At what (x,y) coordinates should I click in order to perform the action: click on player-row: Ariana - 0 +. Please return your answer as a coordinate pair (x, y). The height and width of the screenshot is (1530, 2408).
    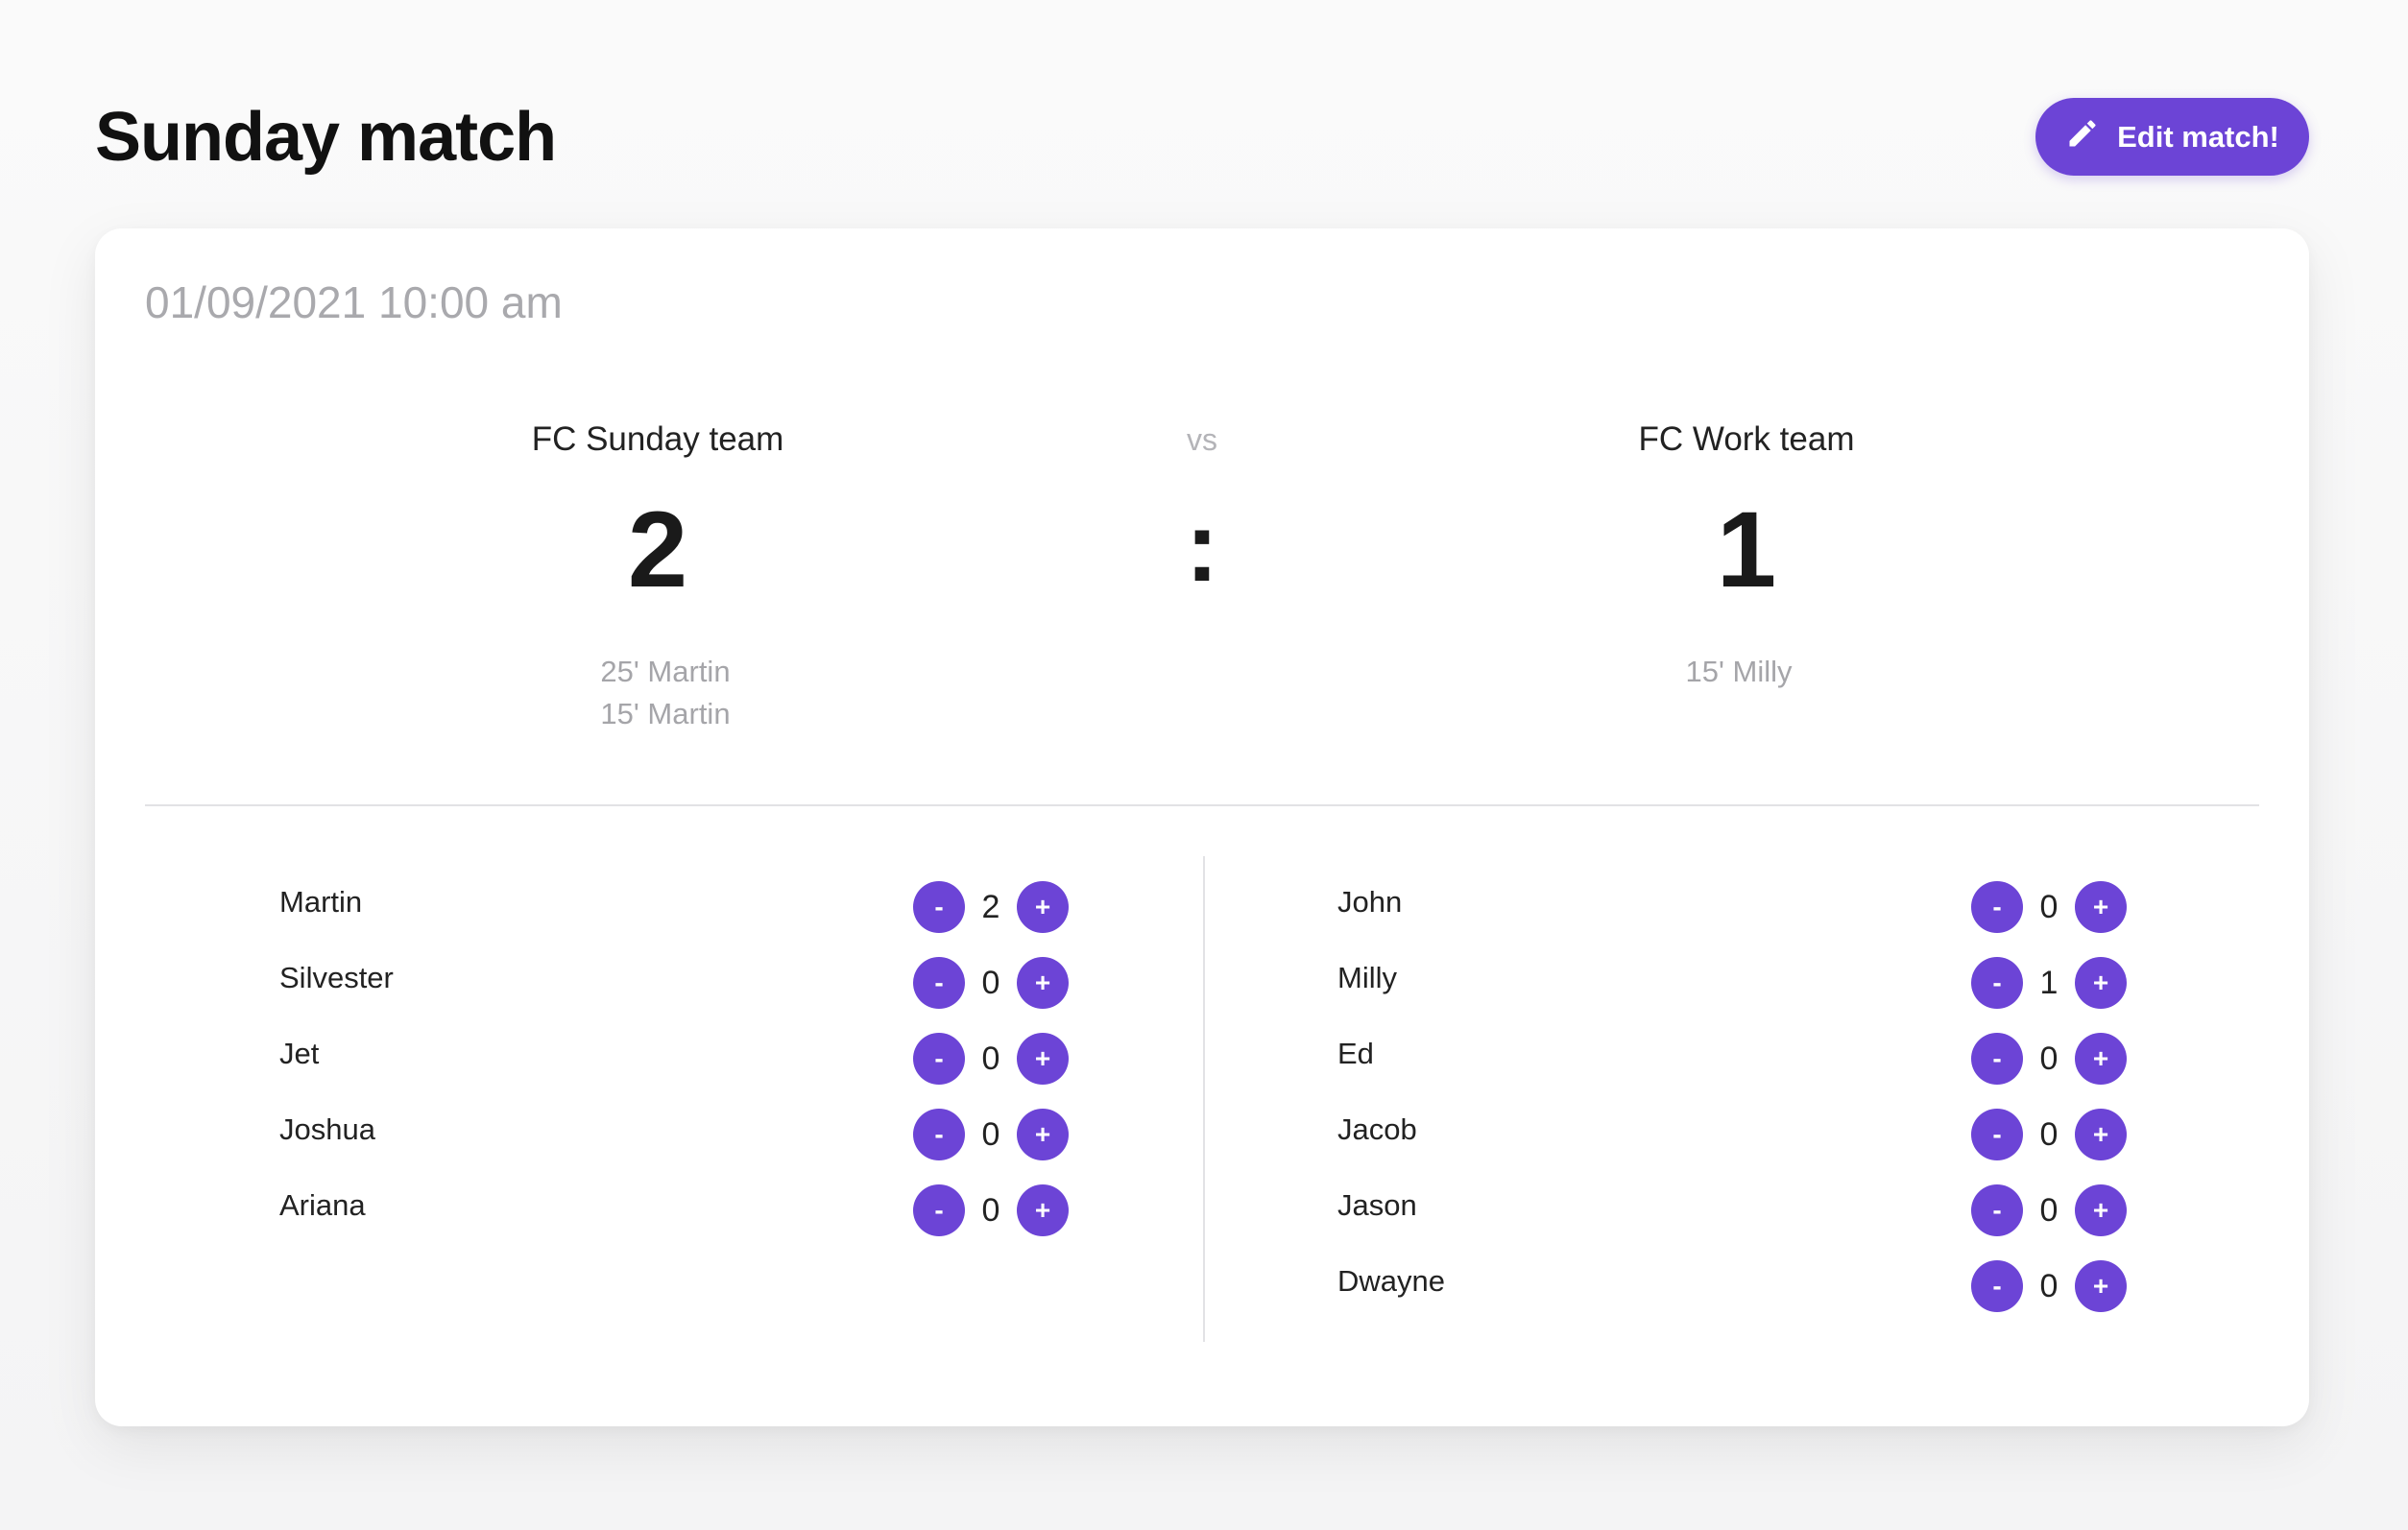
    Looking at the image, I should click on (674, 1222).